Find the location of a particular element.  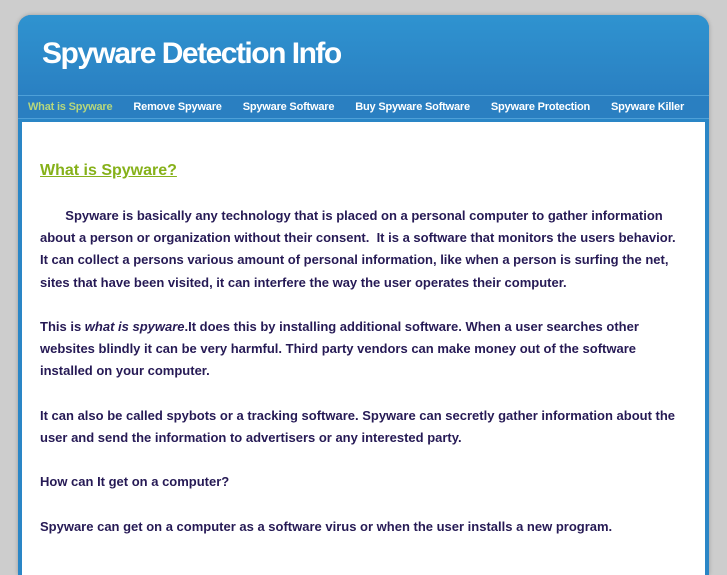

nav-what-is-spyware: What is Spyware is located at coordinates (70, 107).